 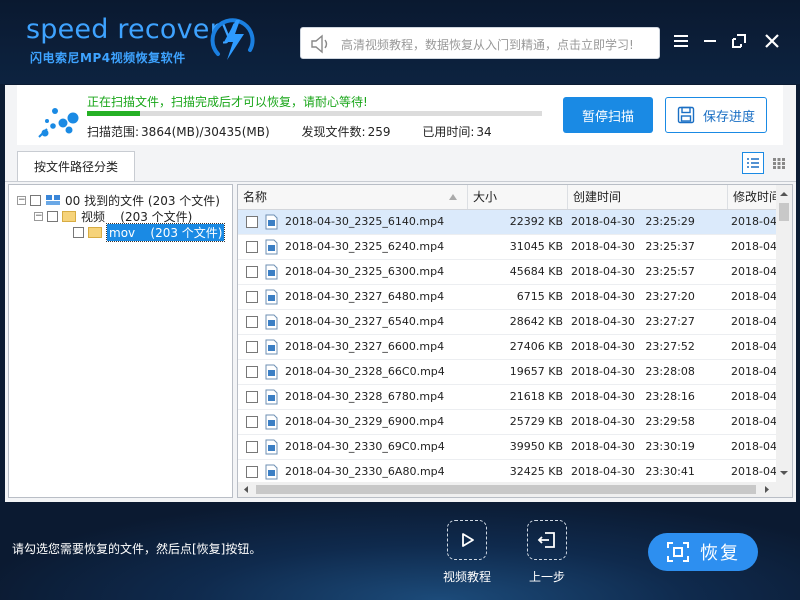 What do you see at coordinates (518, 197) in the screenshot?
I see `column-header-size: 大小` at bounding box center [518, 197].